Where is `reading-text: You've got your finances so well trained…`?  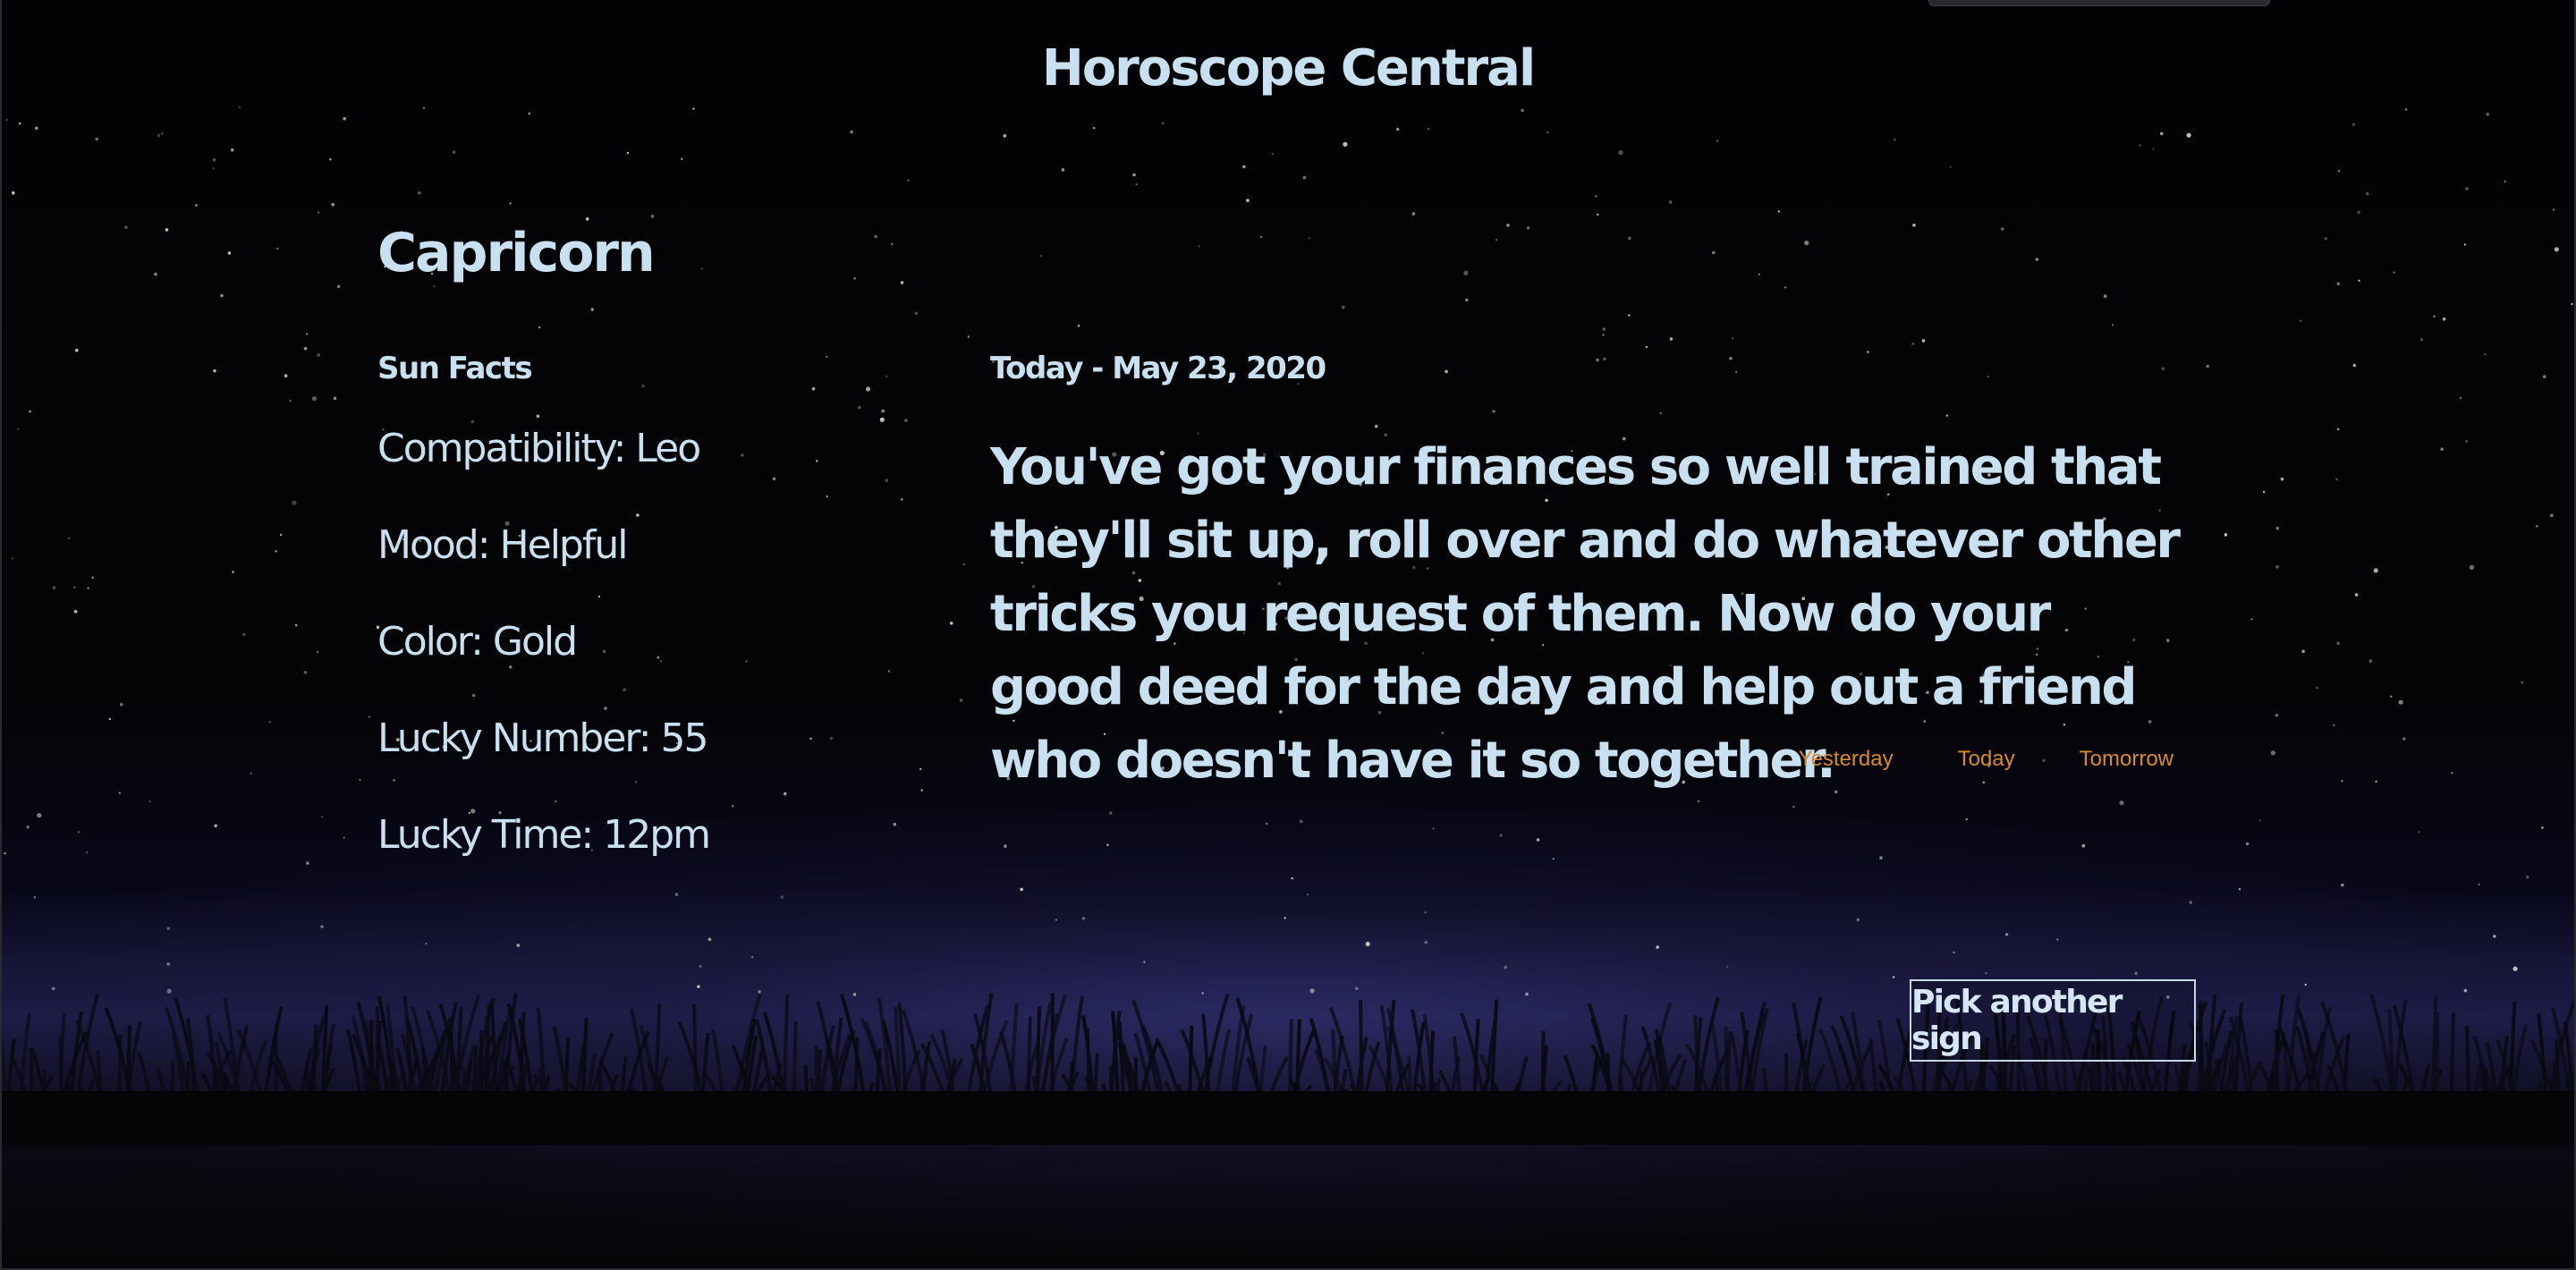 reading-text: You've got your finances so well trained… is located at coordinates (1585, 614).